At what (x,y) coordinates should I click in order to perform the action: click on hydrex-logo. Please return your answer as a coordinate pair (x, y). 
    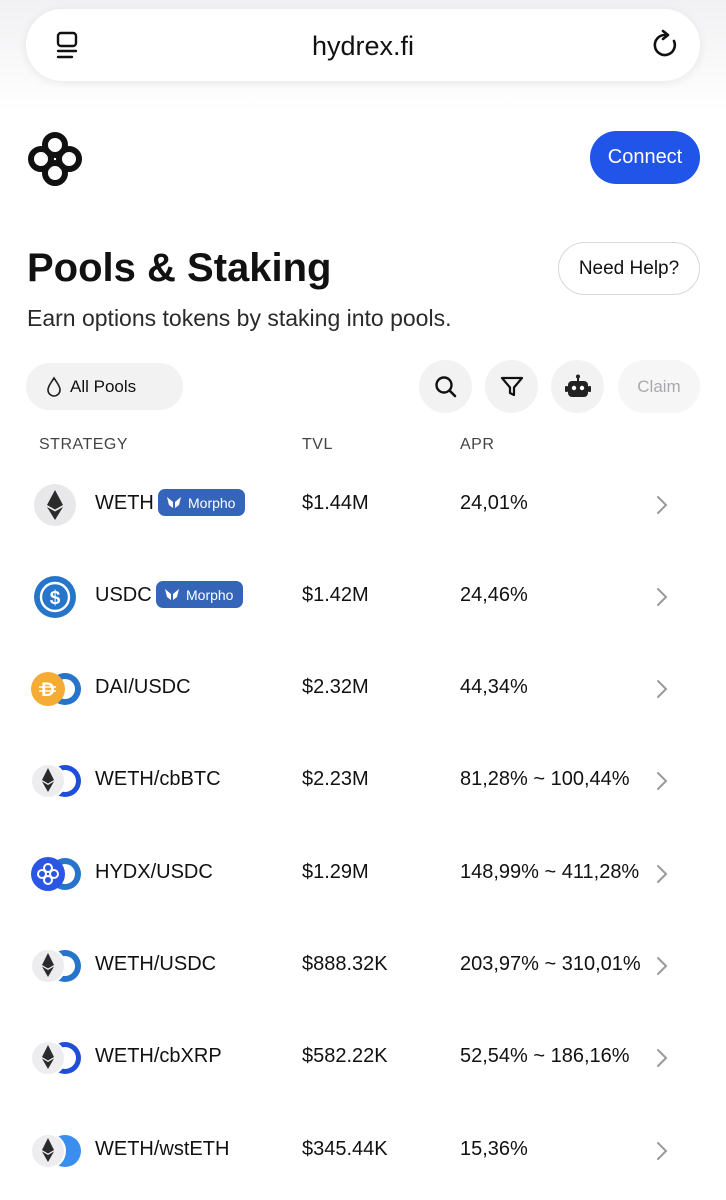
    Looking at the image, I should click on (55, 159).